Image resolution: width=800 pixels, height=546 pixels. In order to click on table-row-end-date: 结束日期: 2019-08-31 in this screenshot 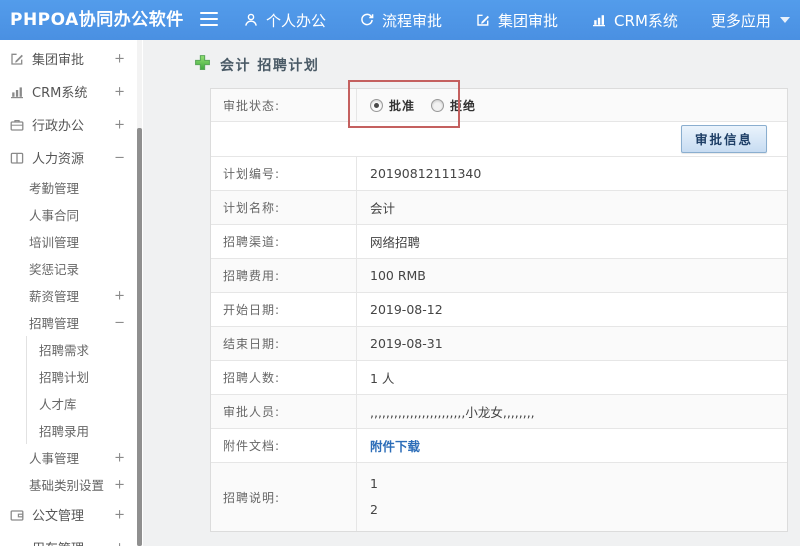, I will do `click(499, 344)`.